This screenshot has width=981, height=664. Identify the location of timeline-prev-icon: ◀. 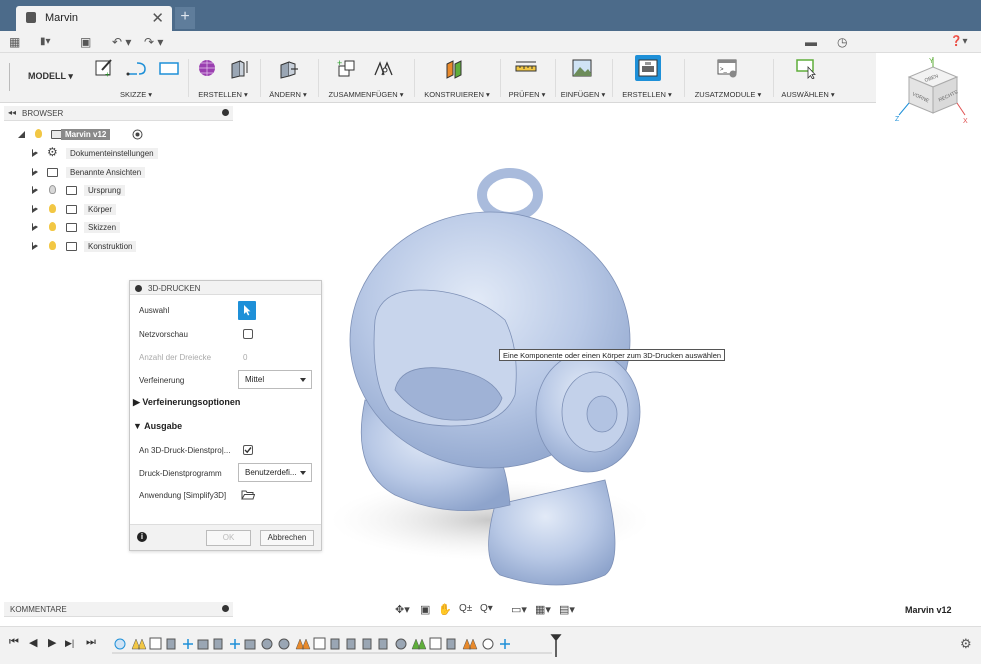
(33, 642).